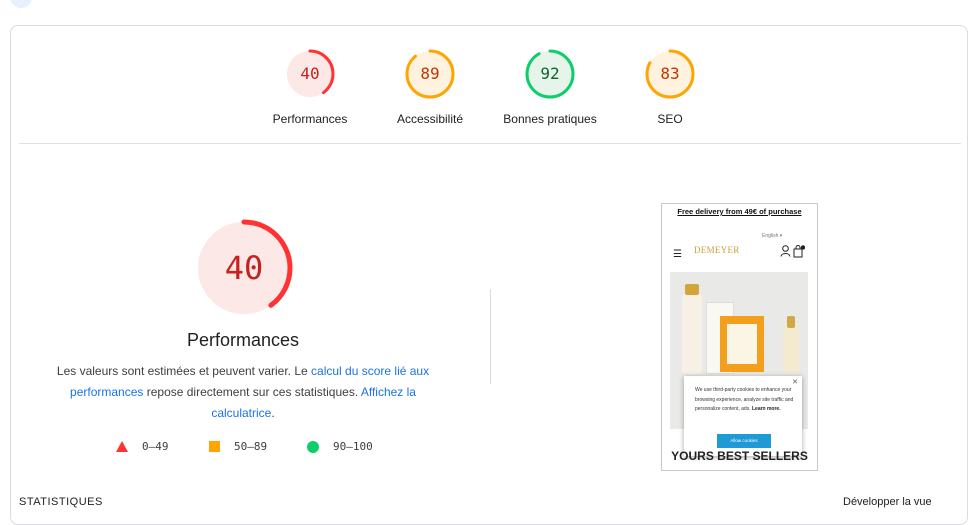 The height and width of the screenshot is (525, 972). Describe the element at coordinates (799, 251) in the screenshot. I see `cart-icon` at that location.